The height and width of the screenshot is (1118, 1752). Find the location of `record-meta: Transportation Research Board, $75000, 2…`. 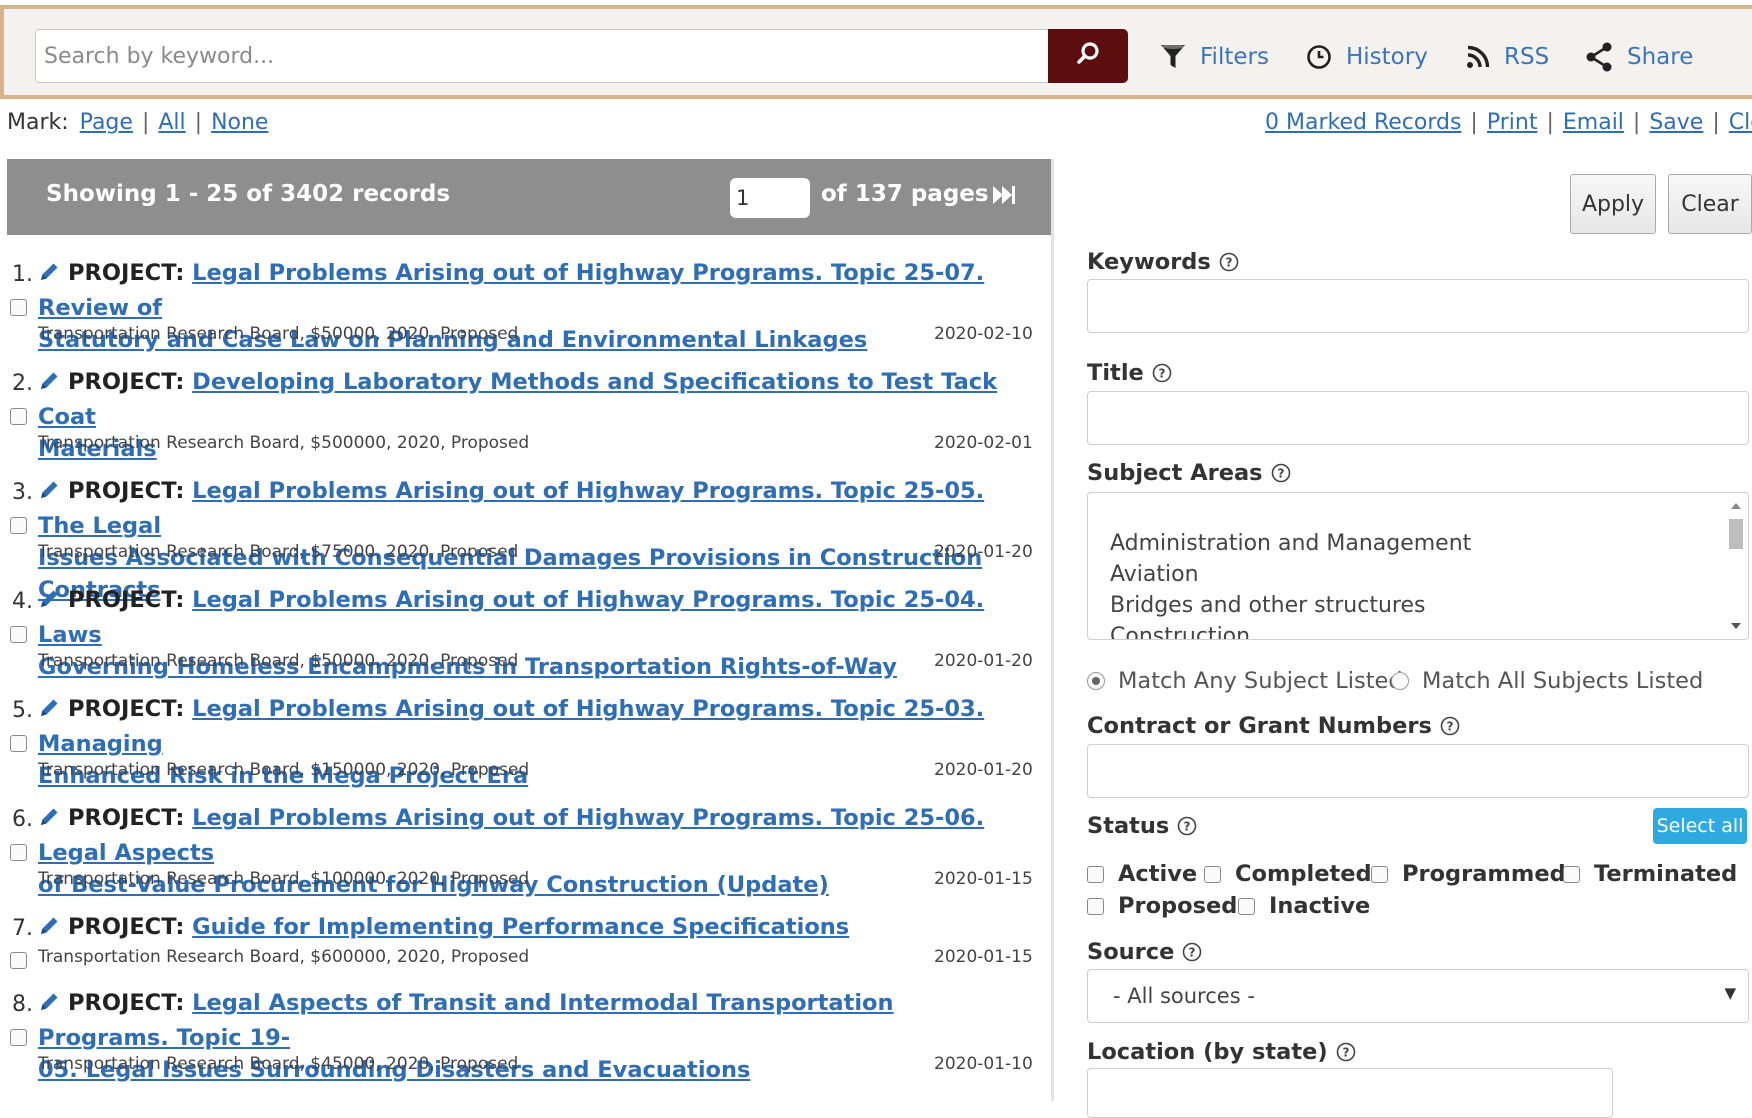

record-meta: Transportation Research Board, $75000, 2… is located at coordinates (278, 552).